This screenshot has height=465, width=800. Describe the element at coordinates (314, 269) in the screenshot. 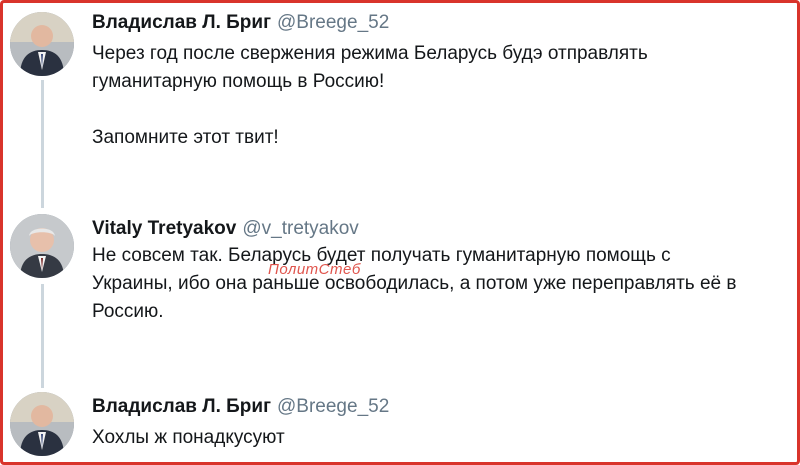

I see `watermark-text: ПолитСтеб` at that location.